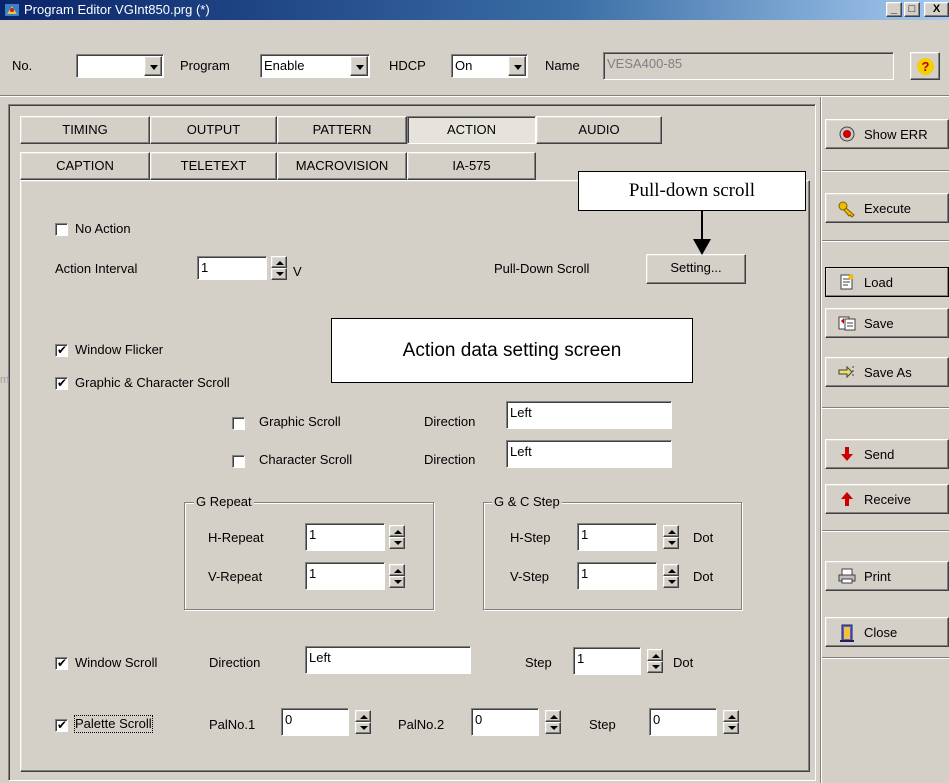  What do you see at coordinates (120, 66) in the screenshot?
I see `no-select` at bounding box center [120, 66].